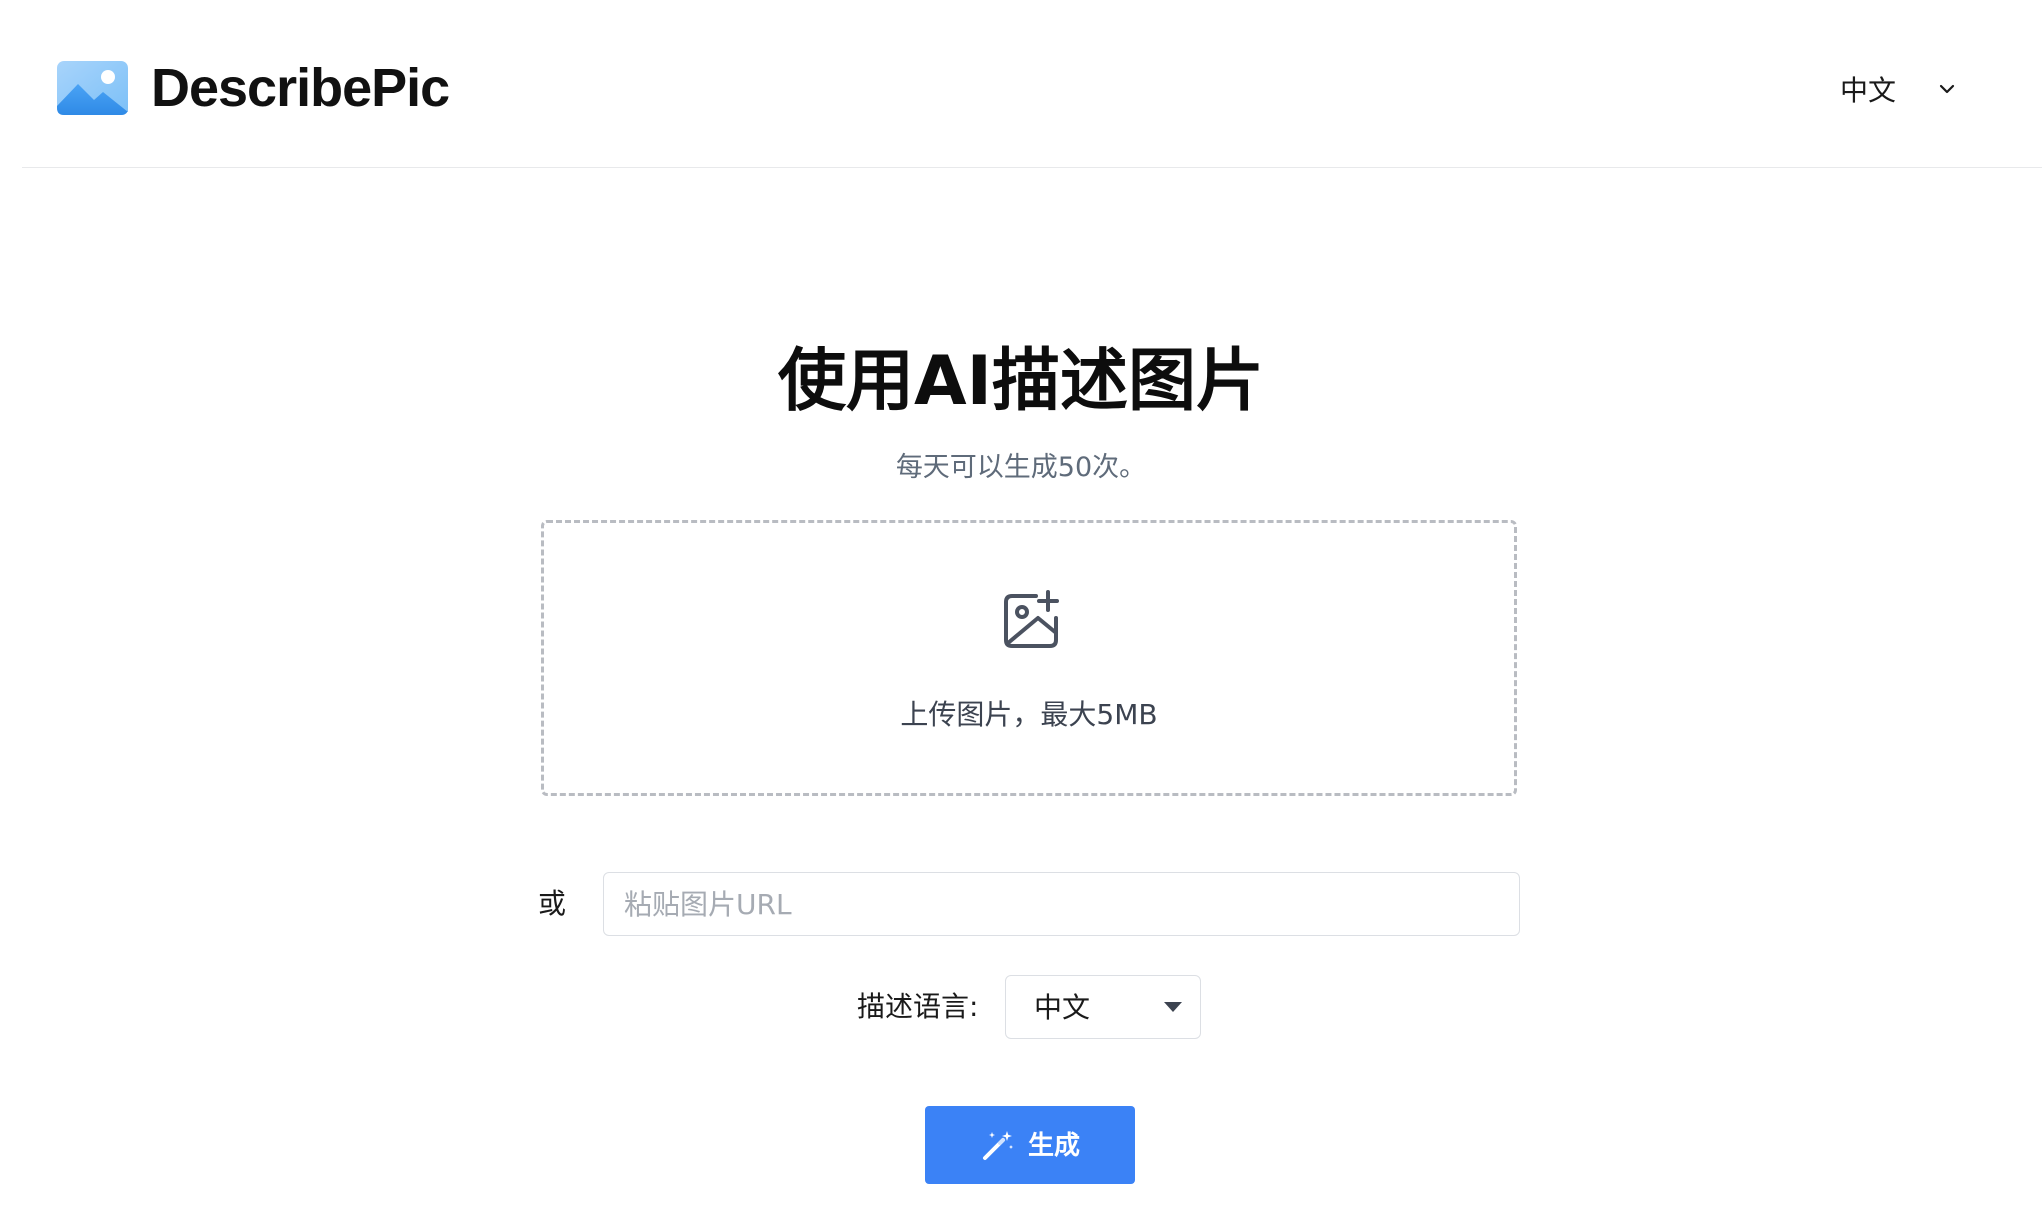 This screenshot has height=1207, width=2042. What do you see at coordinates (1173, 1007) in the screenshot?
I see `caret-down-icon` at bounding box center [1173, 1007].